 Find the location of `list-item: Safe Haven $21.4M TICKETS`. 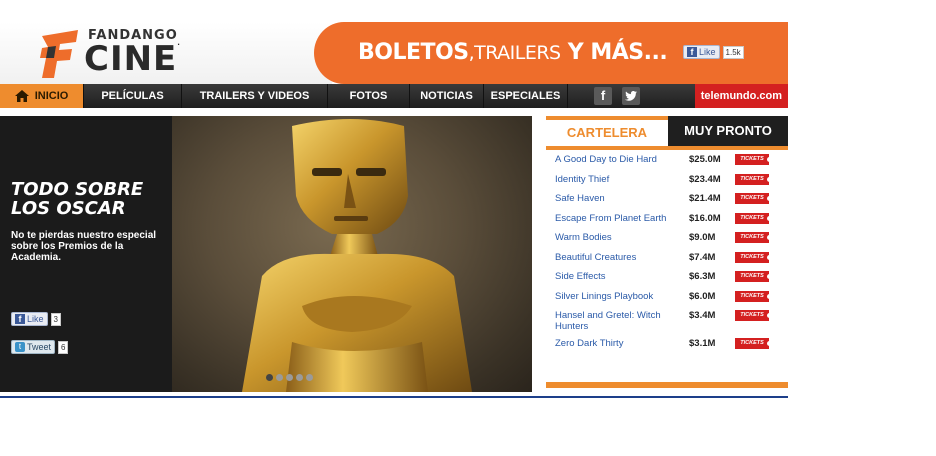

list-item: Safe Haven $21.4M TICKETS is located at coordinates (667, 203).